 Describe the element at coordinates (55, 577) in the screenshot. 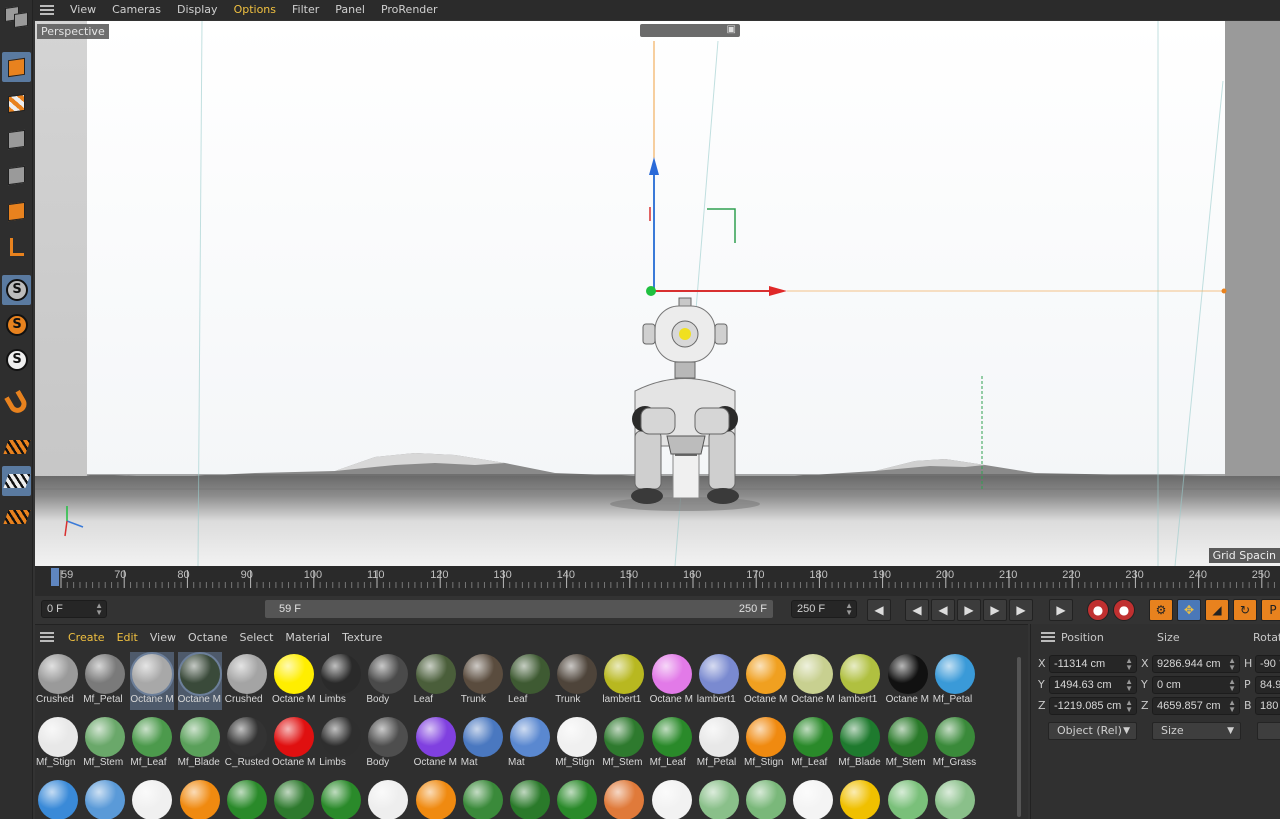

I see `timeline-playhead` at that location.